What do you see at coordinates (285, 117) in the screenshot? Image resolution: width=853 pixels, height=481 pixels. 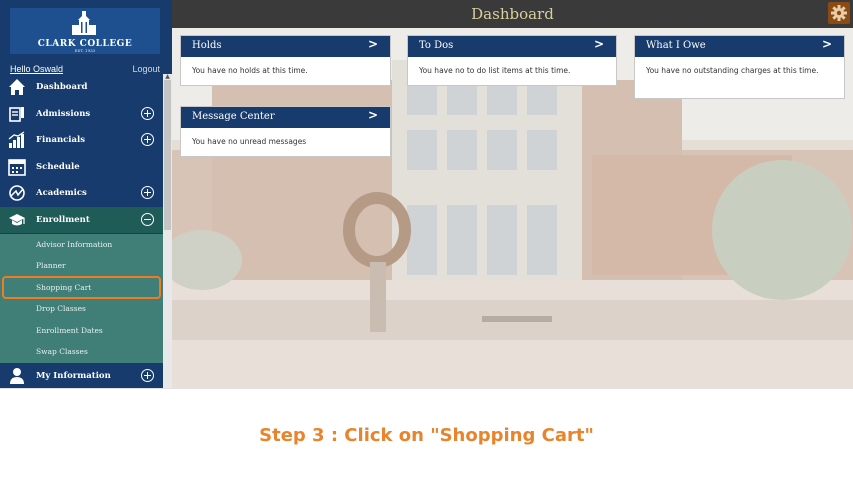 I see `message-center-card-header: Message Center >` at bounding box center [285, 117].